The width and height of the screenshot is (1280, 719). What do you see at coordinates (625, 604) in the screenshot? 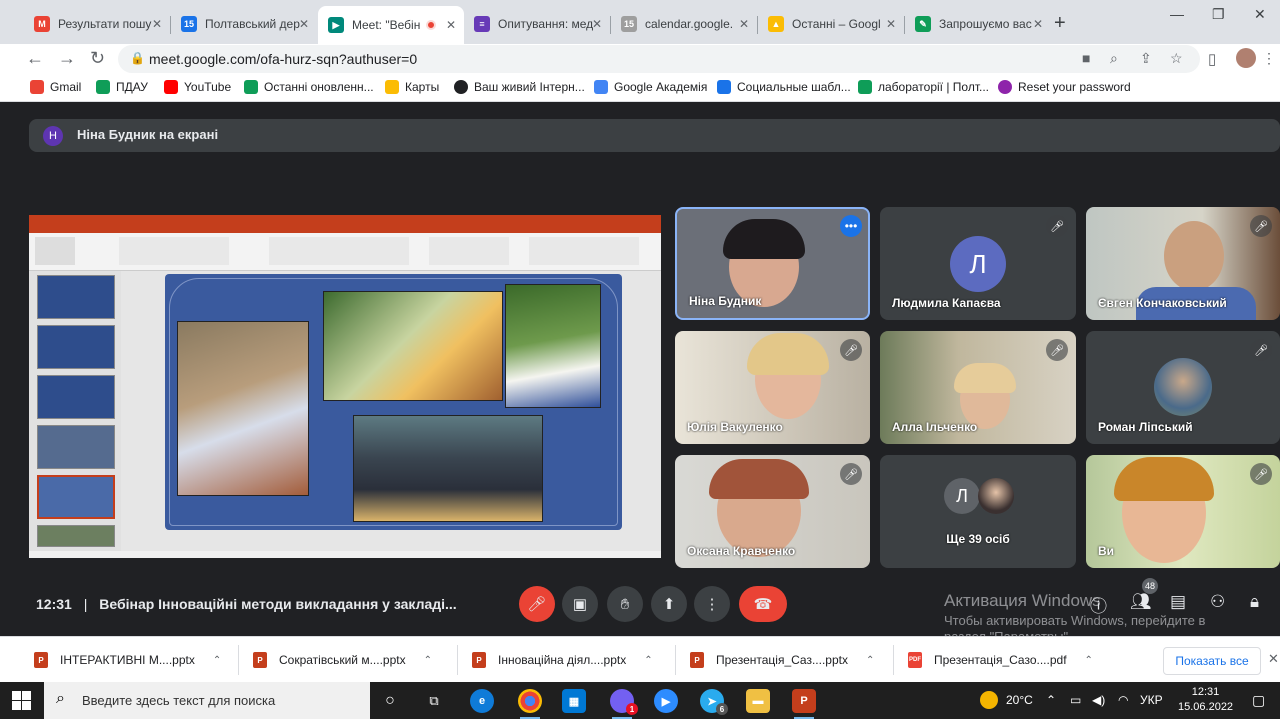
I see `raise-hand-button: ✋︎` at bounding box center [625, 604].